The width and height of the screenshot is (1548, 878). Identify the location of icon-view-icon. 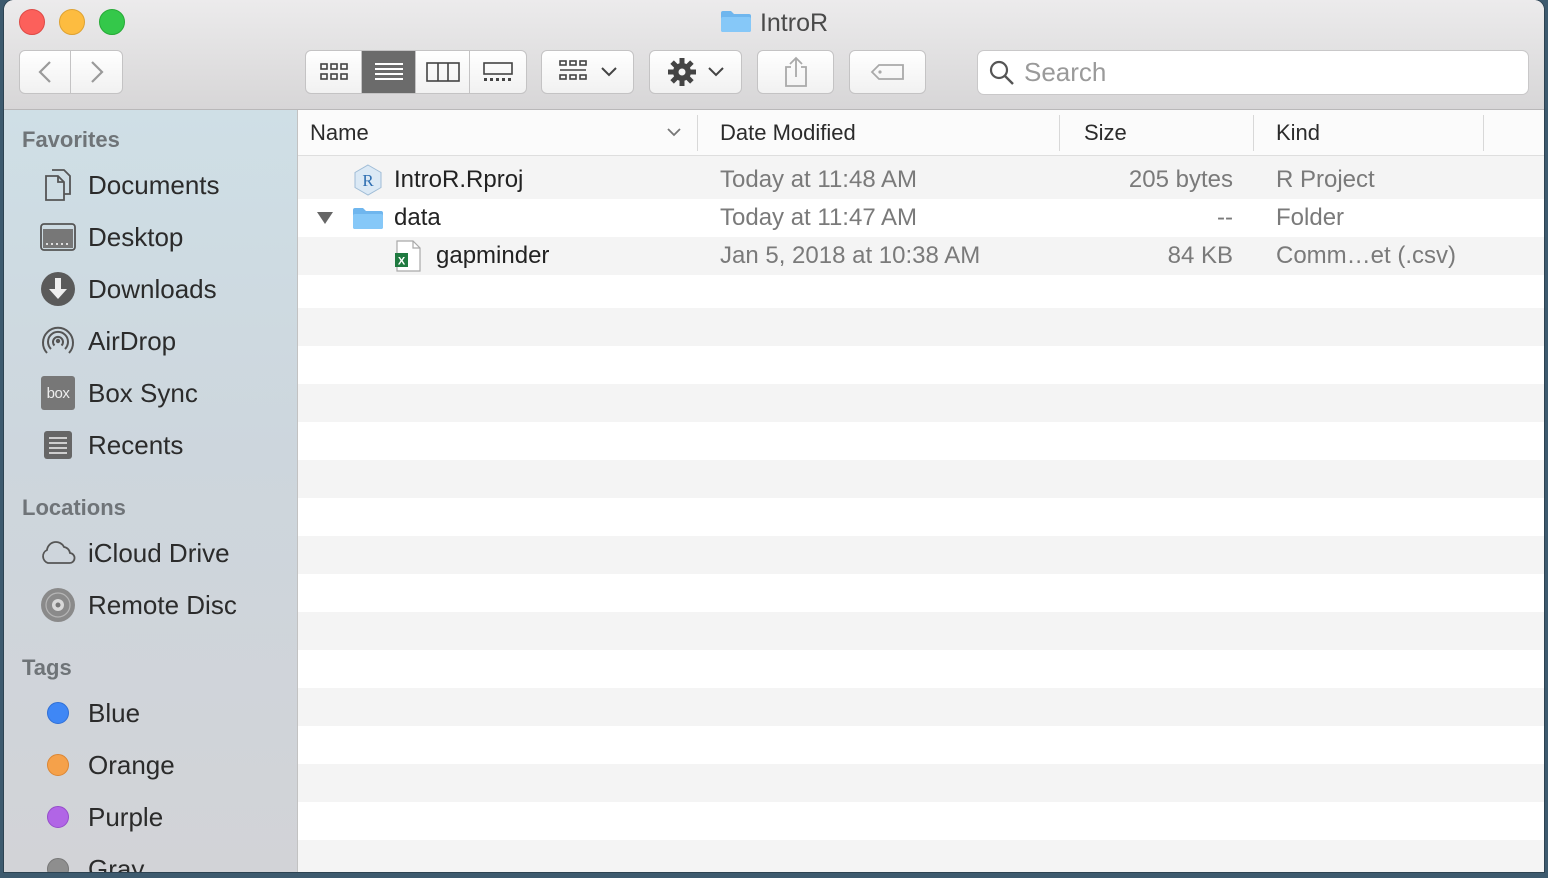
(333, 71).